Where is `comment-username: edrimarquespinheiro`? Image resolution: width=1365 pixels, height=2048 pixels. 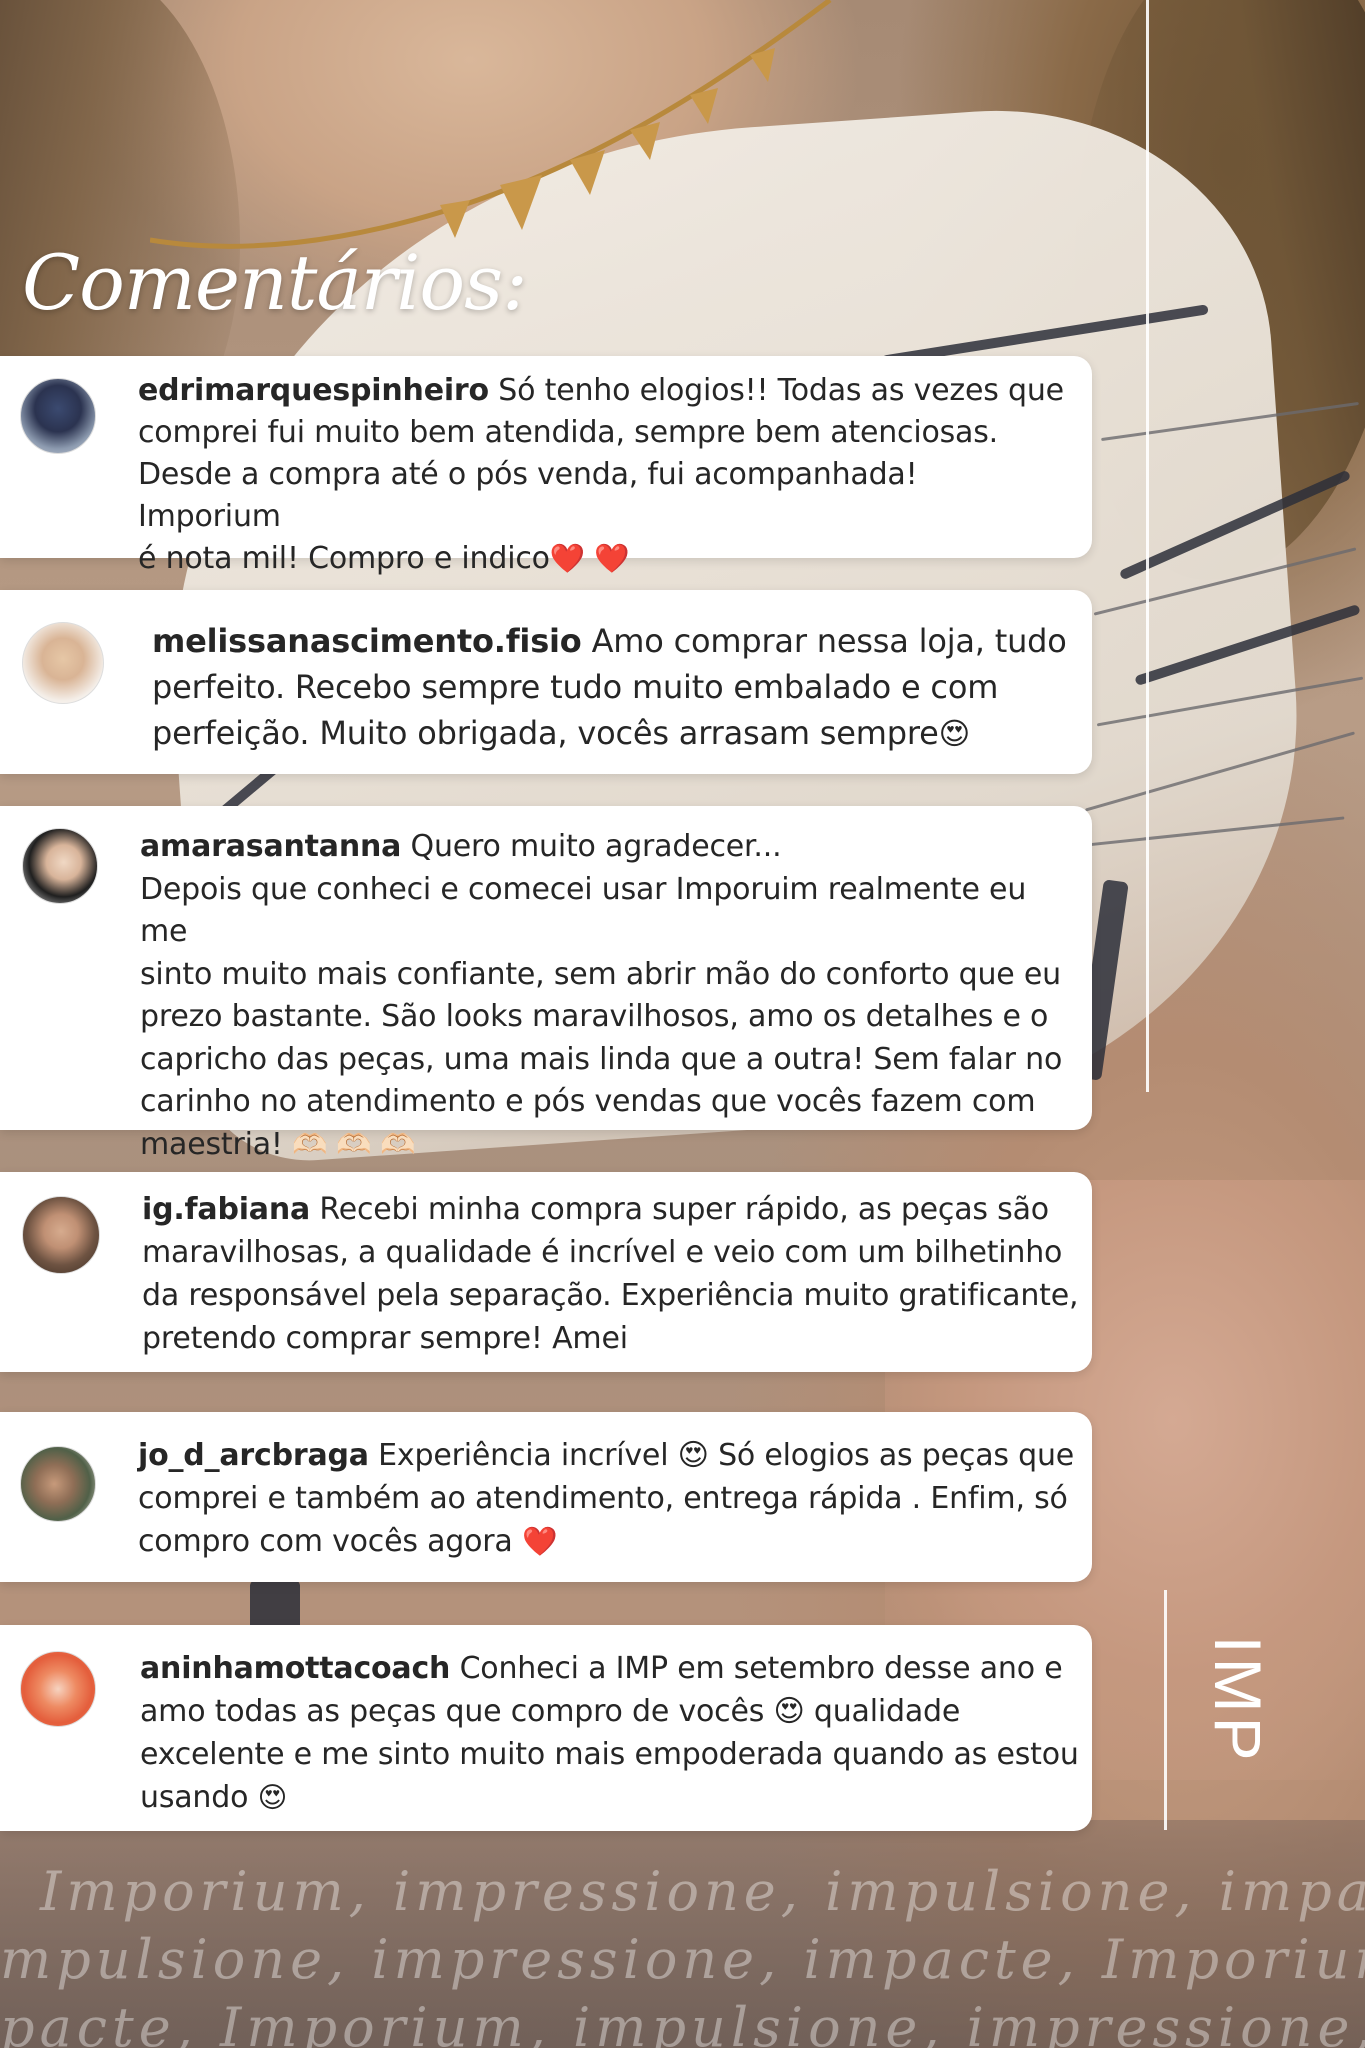 comment-username: edrimarquespinheiro is located at coordinates (313, 390).